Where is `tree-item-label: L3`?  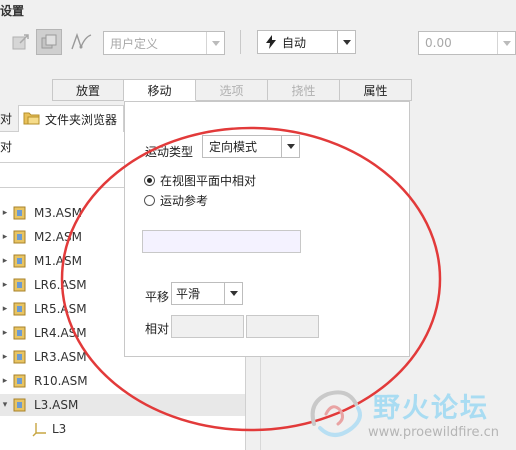 tree-item-label: L3 is located at coordinates (59, 429).